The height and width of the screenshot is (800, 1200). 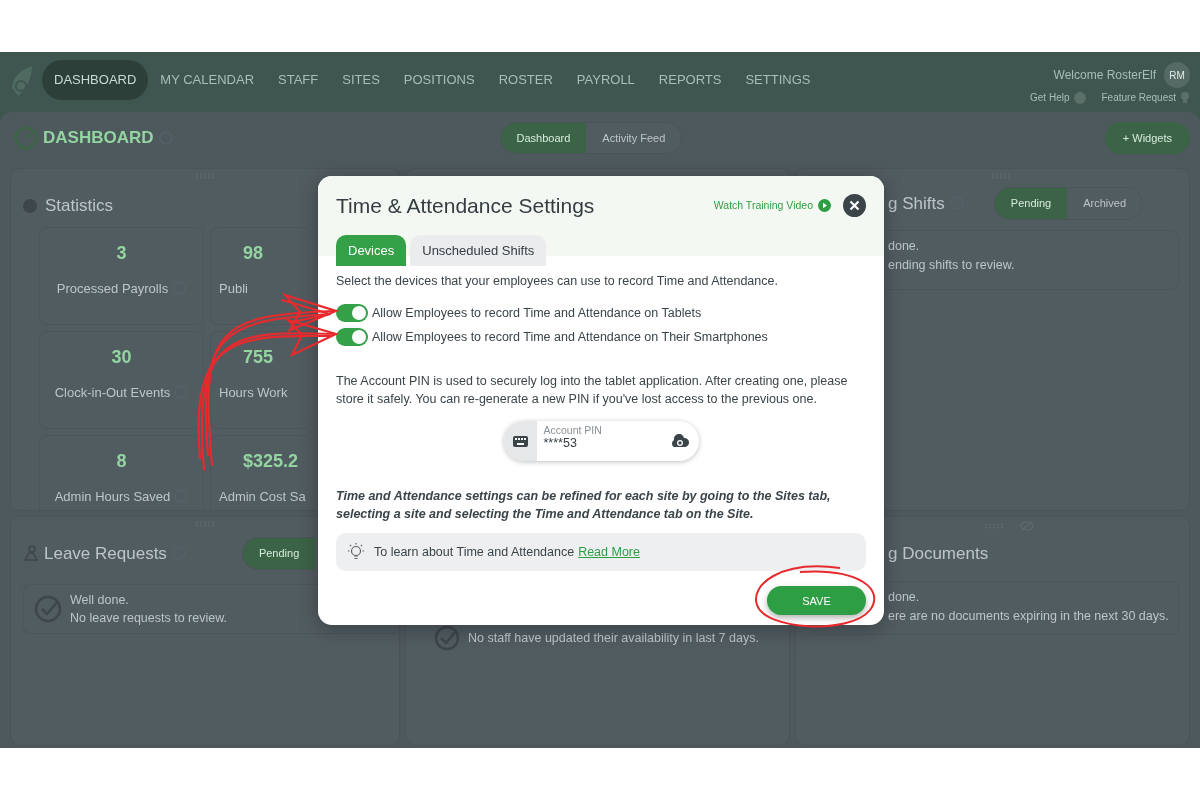 What do you see at coordinates (112, 496) in the screenshot?
I see `stat-label: Admin Hours Saved` at bounding box center [112, 496].